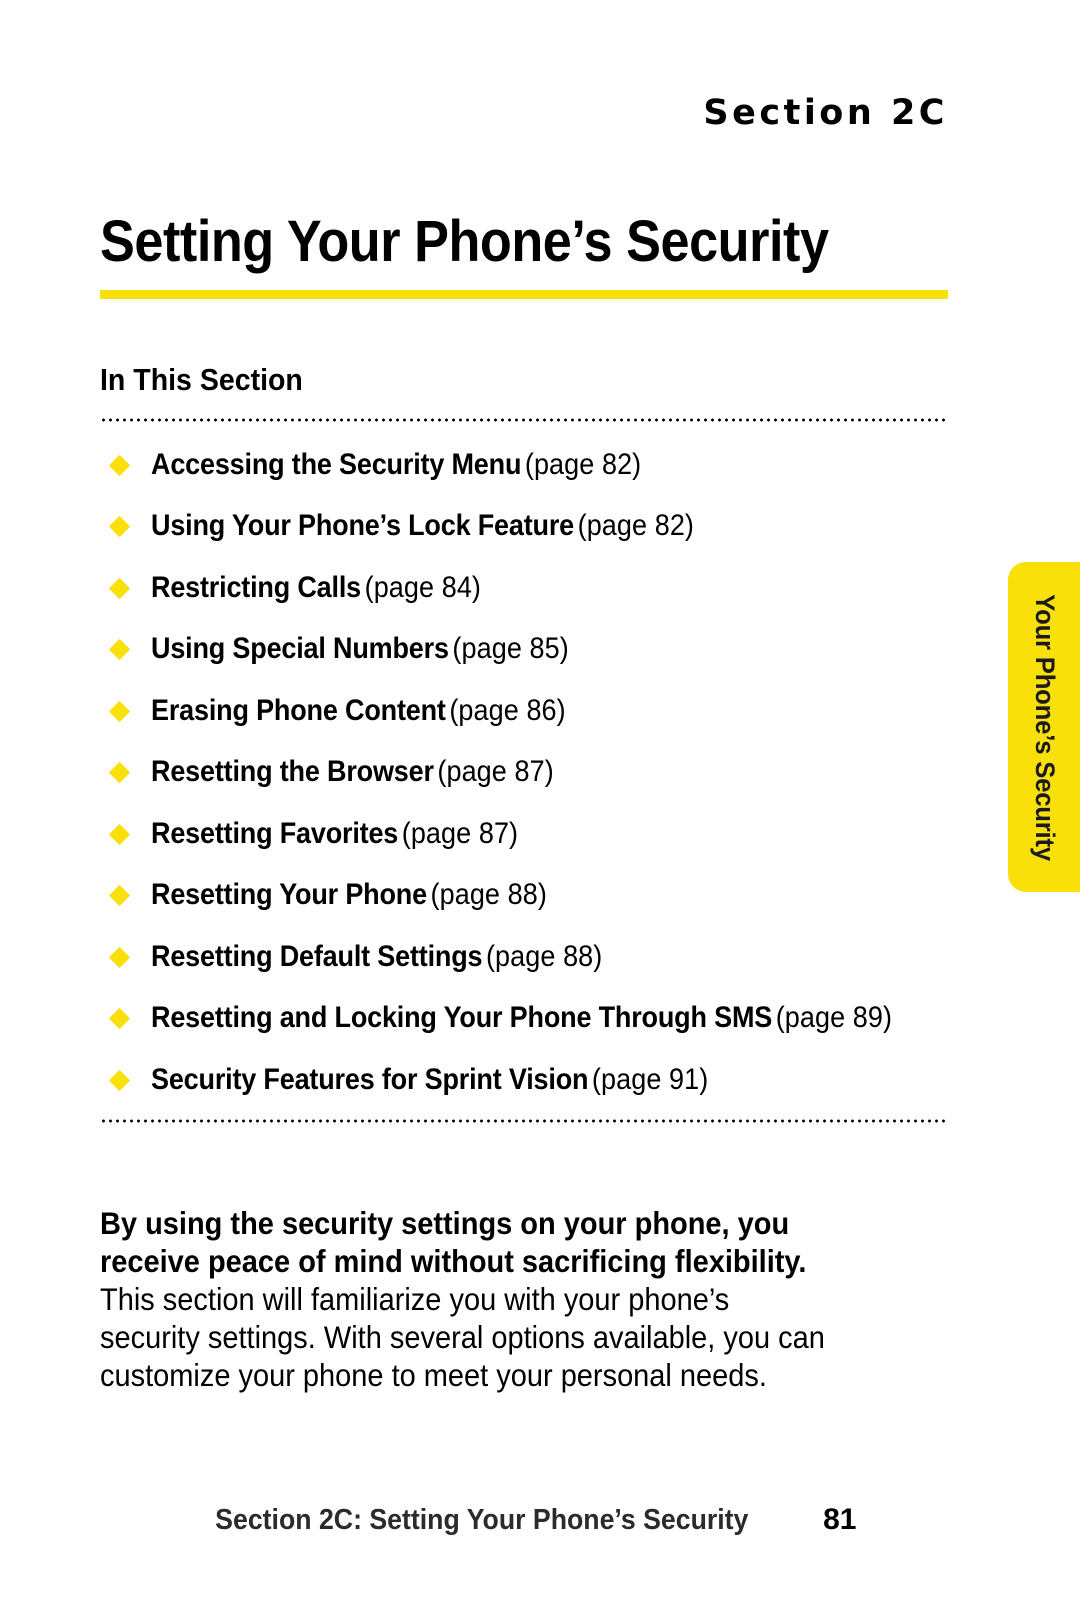 This screenshot has height=1620, width=1080. What do you see at coordinates (363, 526) in the screenshot?
I see `list-item-label: Using Your Phone’s Lock Feature` at bounding box center [363, 526].